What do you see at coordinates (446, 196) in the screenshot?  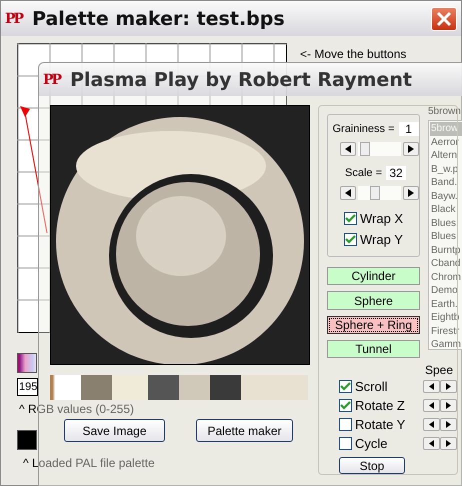 I see `list-item: Bayw.` at bounding box center [446, 196].